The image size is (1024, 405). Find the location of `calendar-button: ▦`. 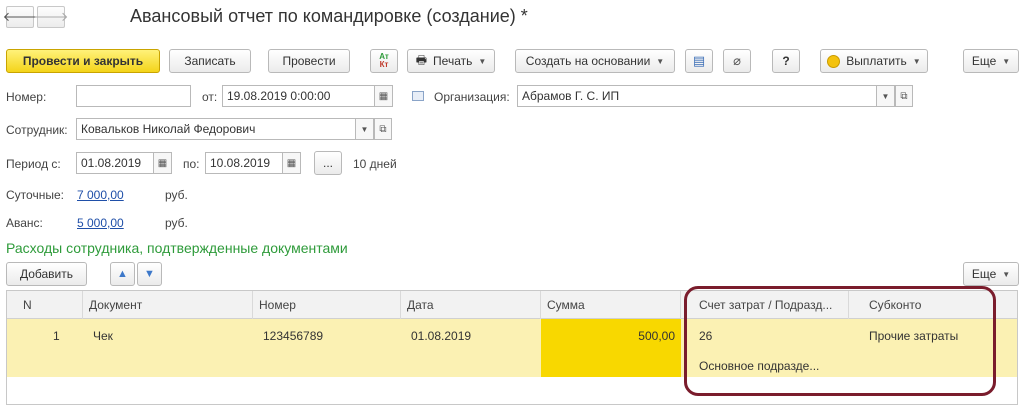

calendar-button: ▦ is located at coordinates (384, 96).